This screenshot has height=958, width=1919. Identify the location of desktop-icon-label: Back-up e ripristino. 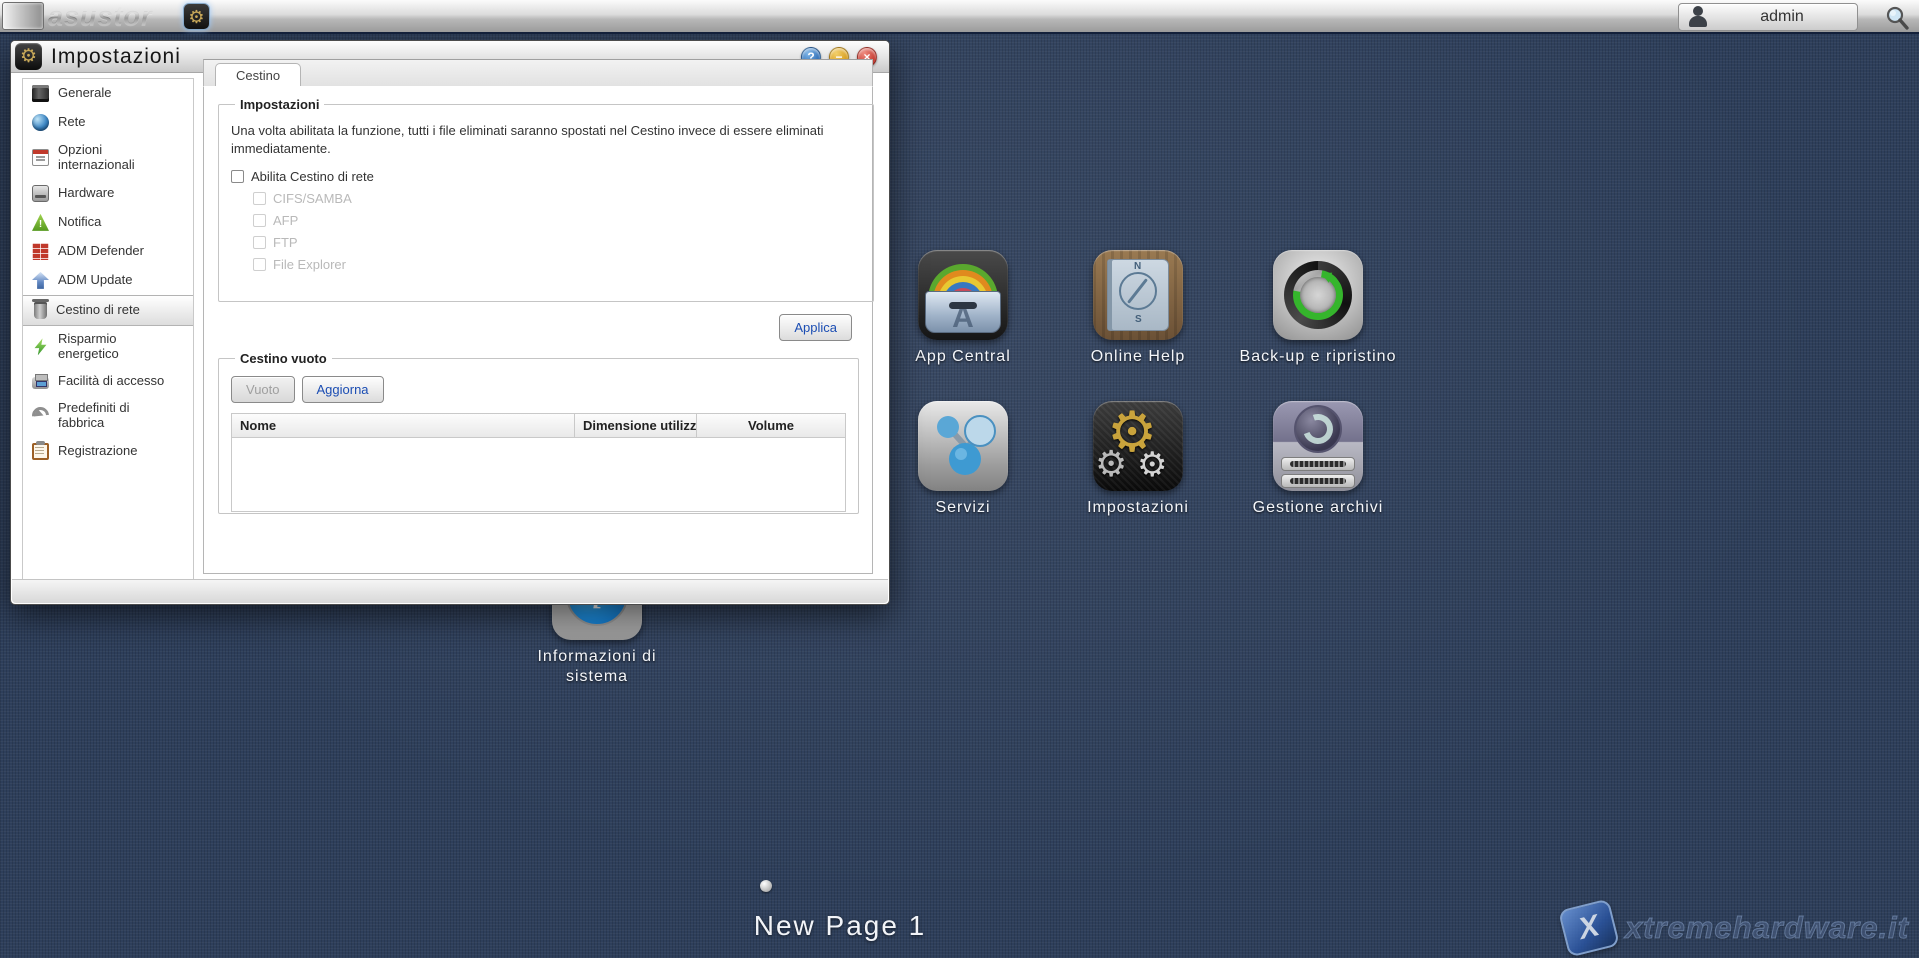
(1318, 356).